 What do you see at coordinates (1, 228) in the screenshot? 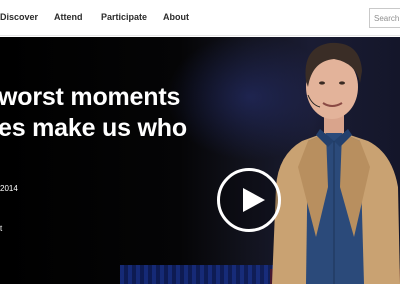
I see `talk-meta-extra: t` at bounding box center [1, 228].